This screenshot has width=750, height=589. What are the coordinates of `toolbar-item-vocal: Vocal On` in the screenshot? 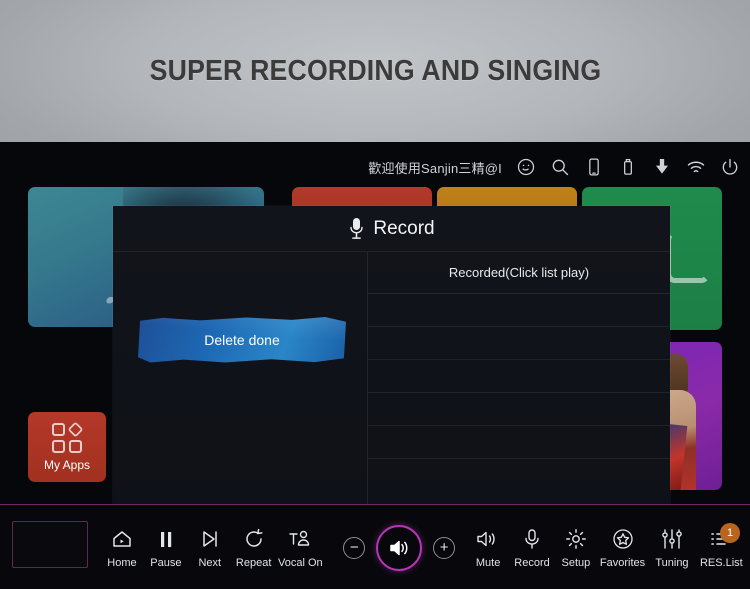 It's located at (300, 547).